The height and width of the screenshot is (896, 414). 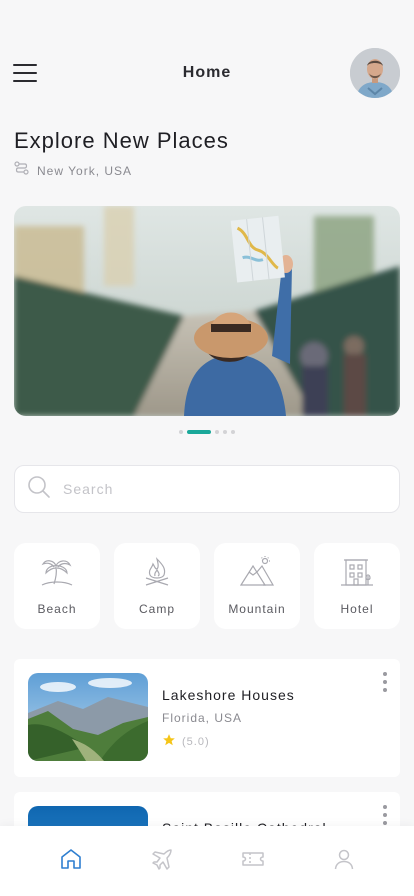 I want to click on tab-tickets, so click(x=253, y=861).